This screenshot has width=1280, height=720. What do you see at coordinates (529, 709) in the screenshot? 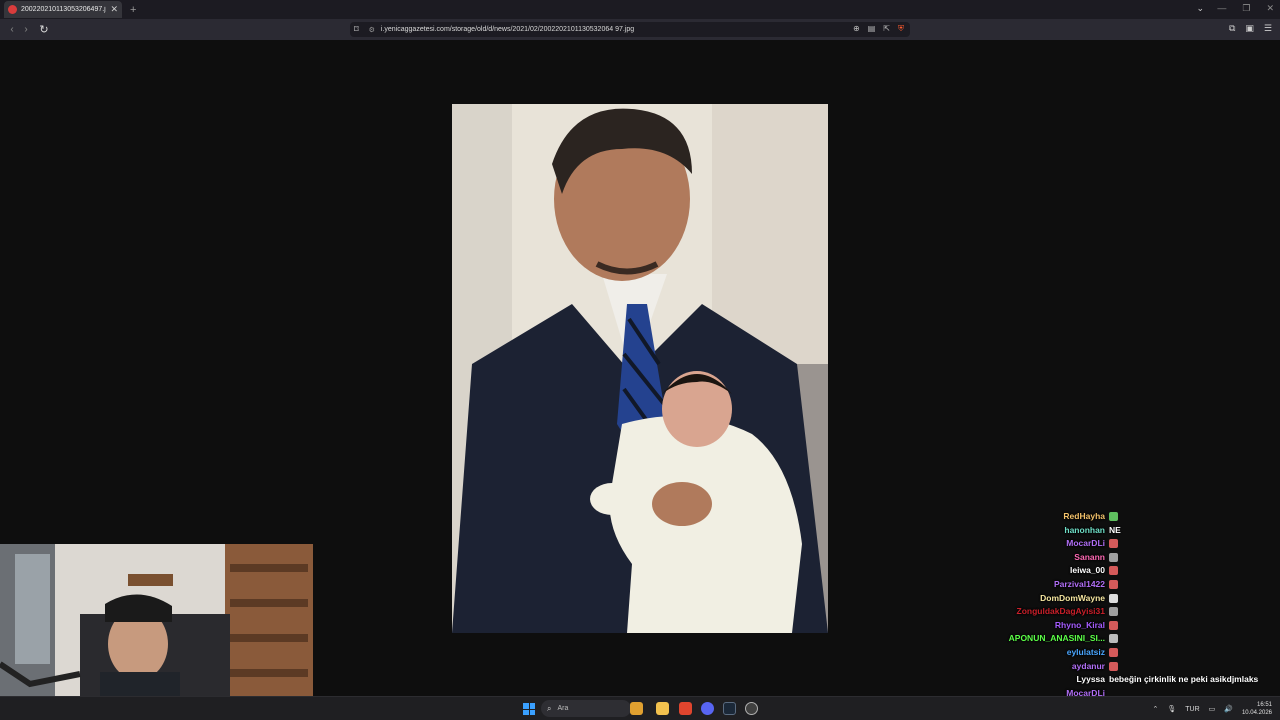
I see `start-button` at bounding box center [529, 709].